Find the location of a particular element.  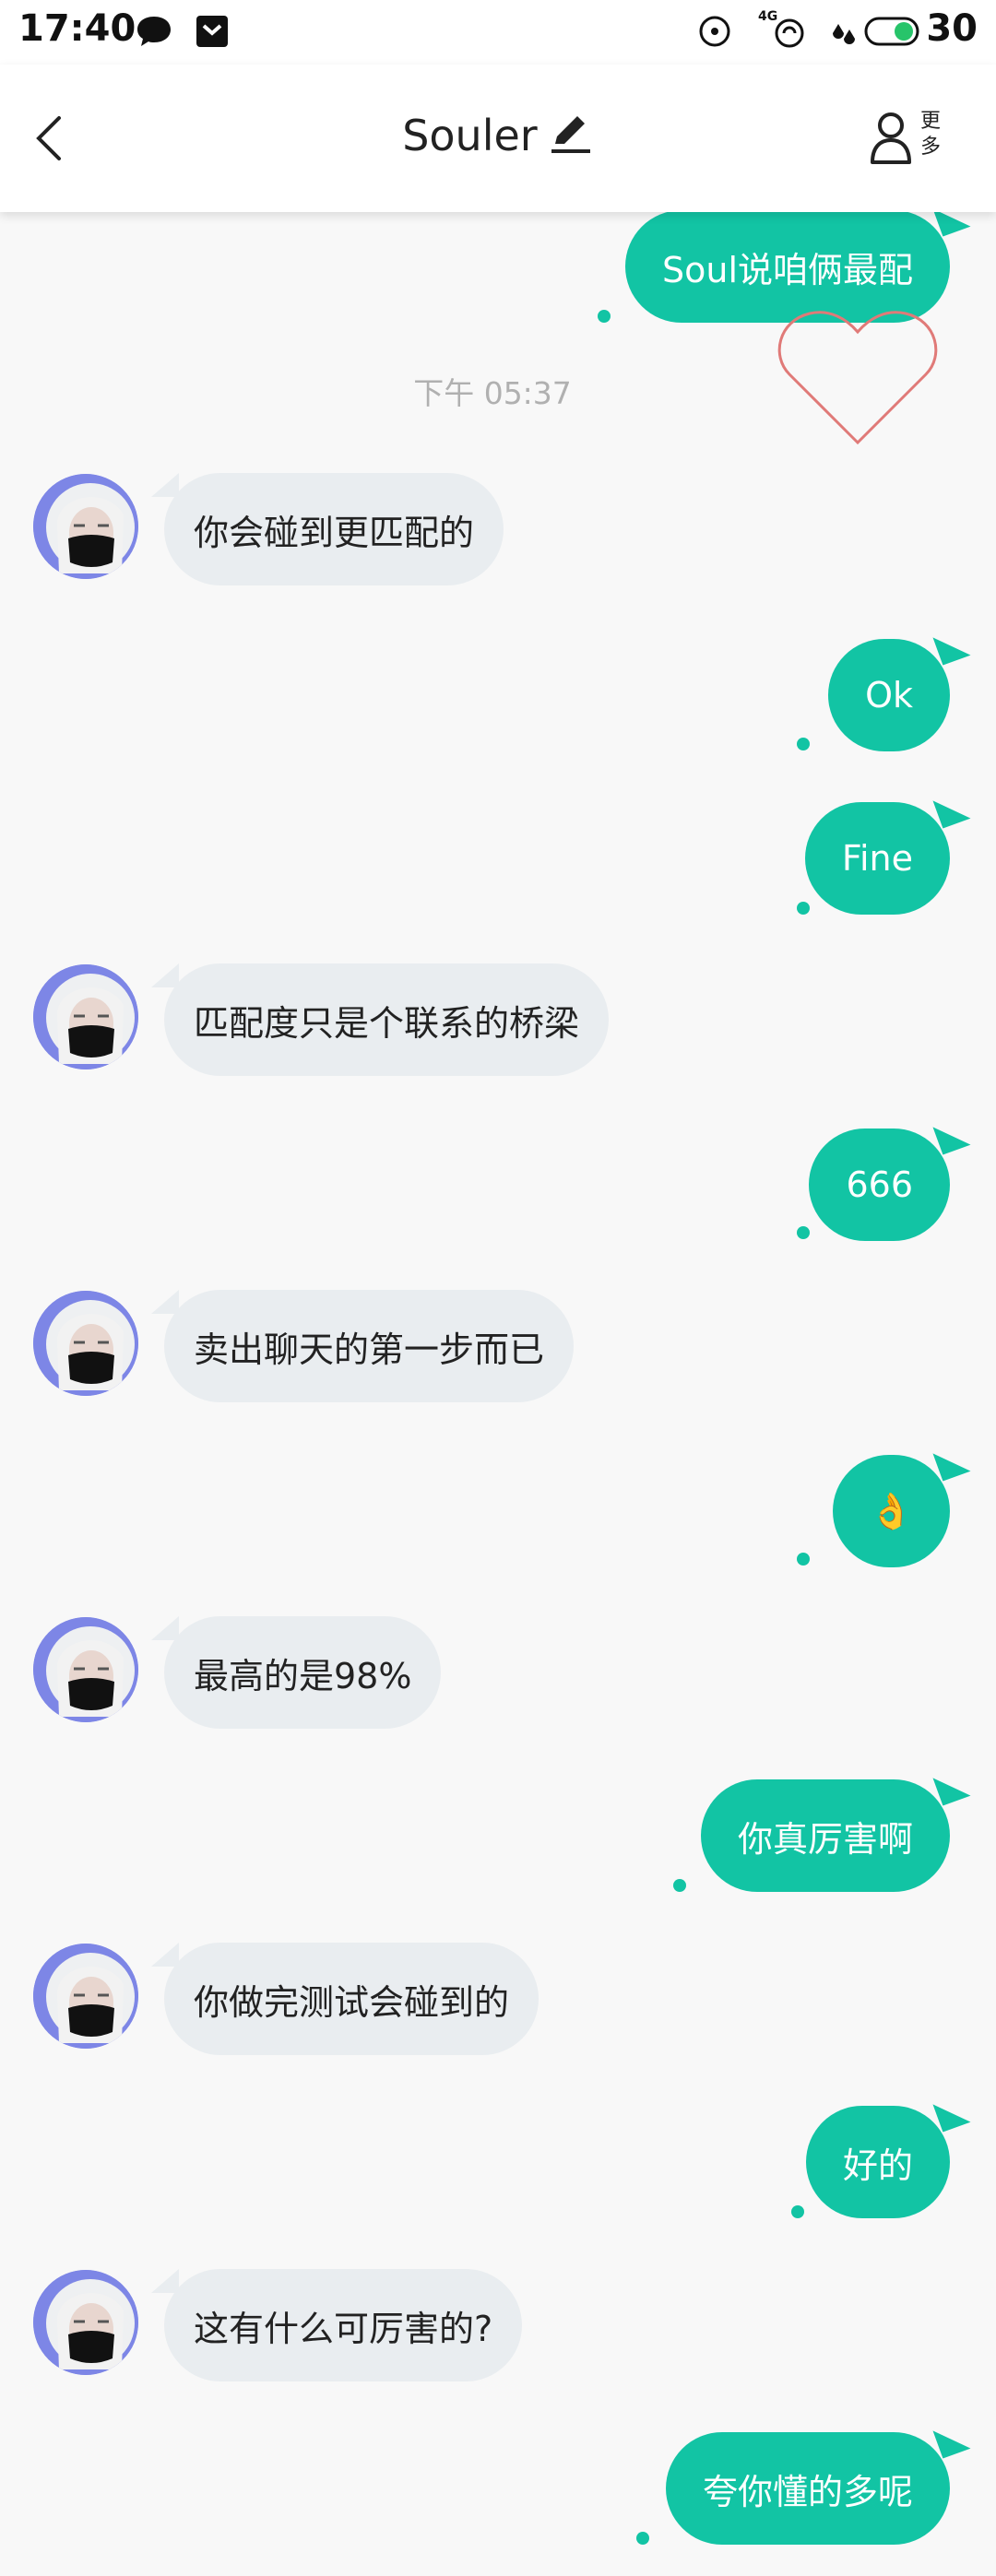

message-bubble-outgoing: 你真厉害啊 is located at coordinates (825, 1835).